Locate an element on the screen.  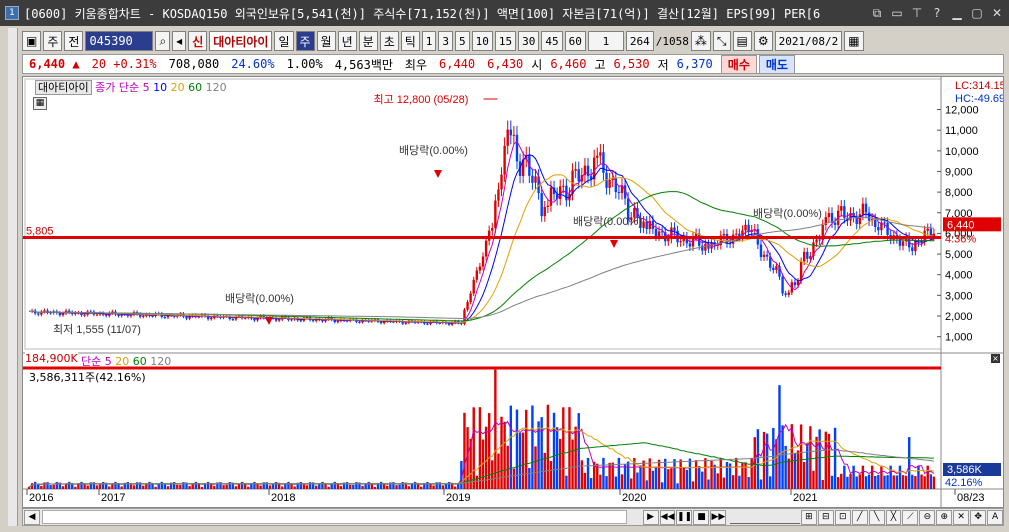
move-icon: ✥ is located at coordinates (978, 517).